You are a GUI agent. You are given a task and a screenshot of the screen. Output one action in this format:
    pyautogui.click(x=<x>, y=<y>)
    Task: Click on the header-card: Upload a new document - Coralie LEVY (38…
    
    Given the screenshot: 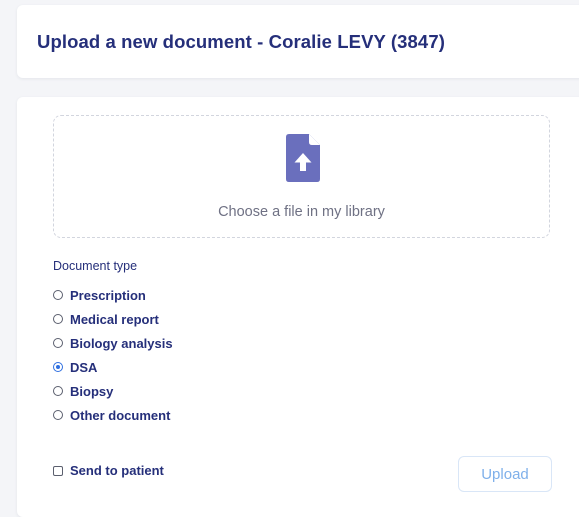 What is the action you would take?
    pyautogui.click(x=298, y=41)
    